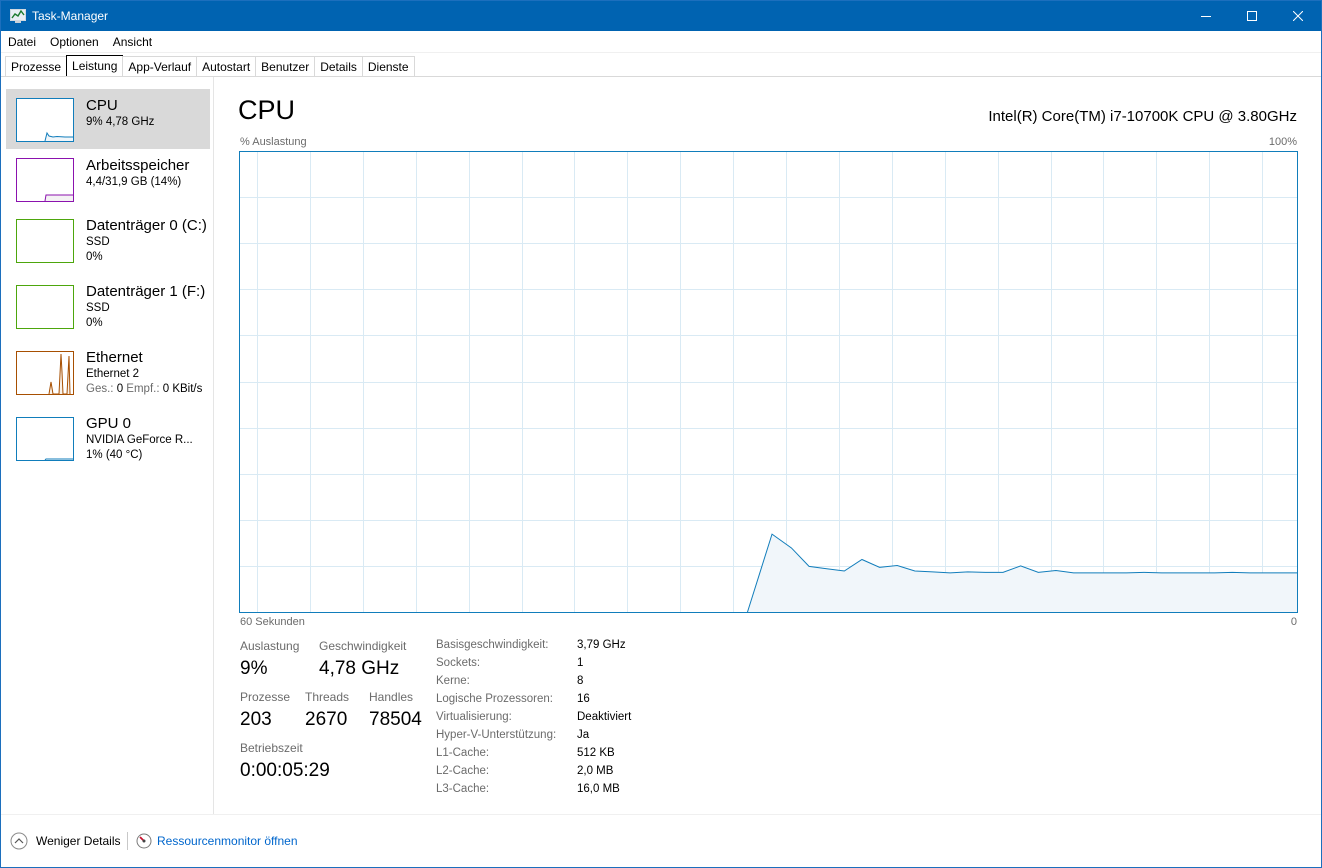 The width and height of the screenshot is (1322, 868). Describe the element at coordinates (267, 110) in the screenshot. I see `page-title: CPU` at that location.